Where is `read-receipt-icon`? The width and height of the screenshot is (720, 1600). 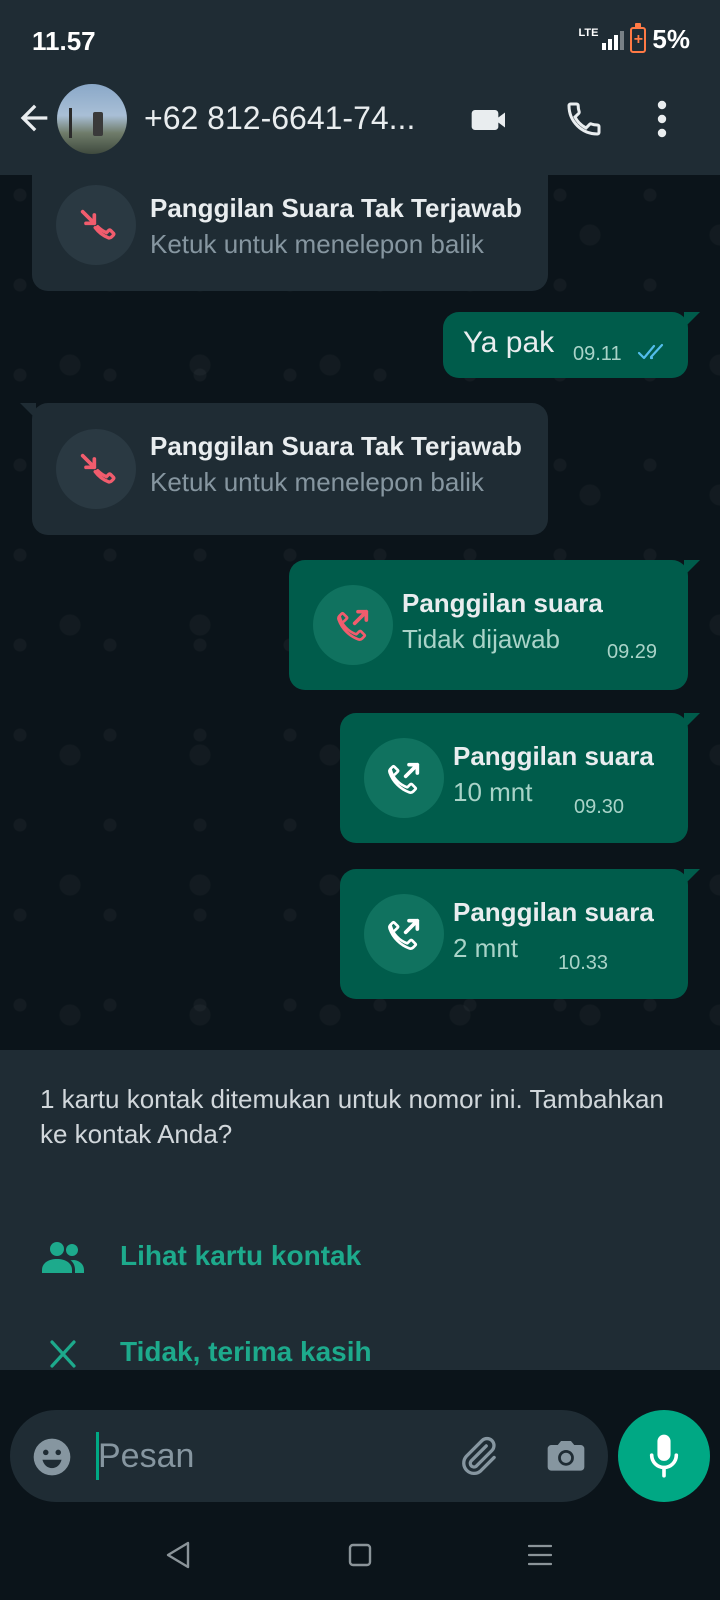
read-receipt-icon is located at coordinates (650, 351).